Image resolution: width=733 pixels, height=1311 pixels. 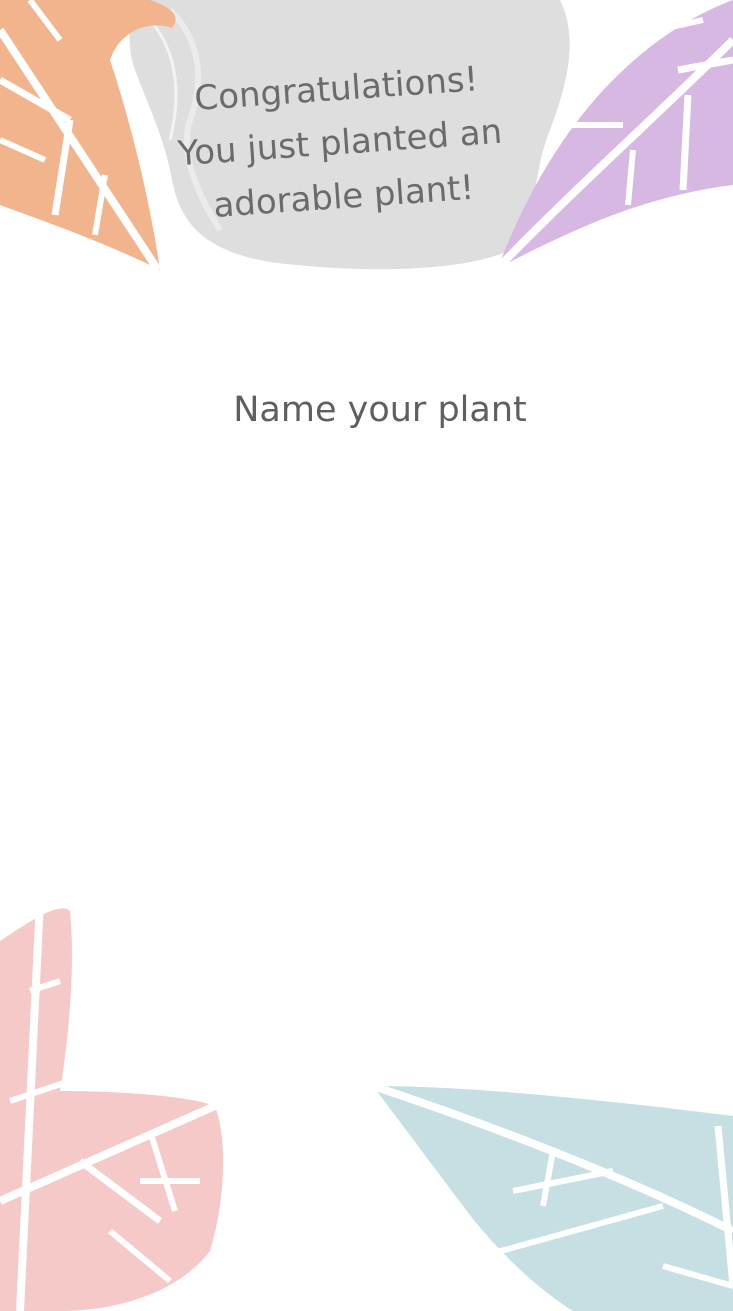 What do you see at coordinates (552, 1198) in the screenshot?
I see `blue-leaf-icon` at bounding box center [552, 1198].